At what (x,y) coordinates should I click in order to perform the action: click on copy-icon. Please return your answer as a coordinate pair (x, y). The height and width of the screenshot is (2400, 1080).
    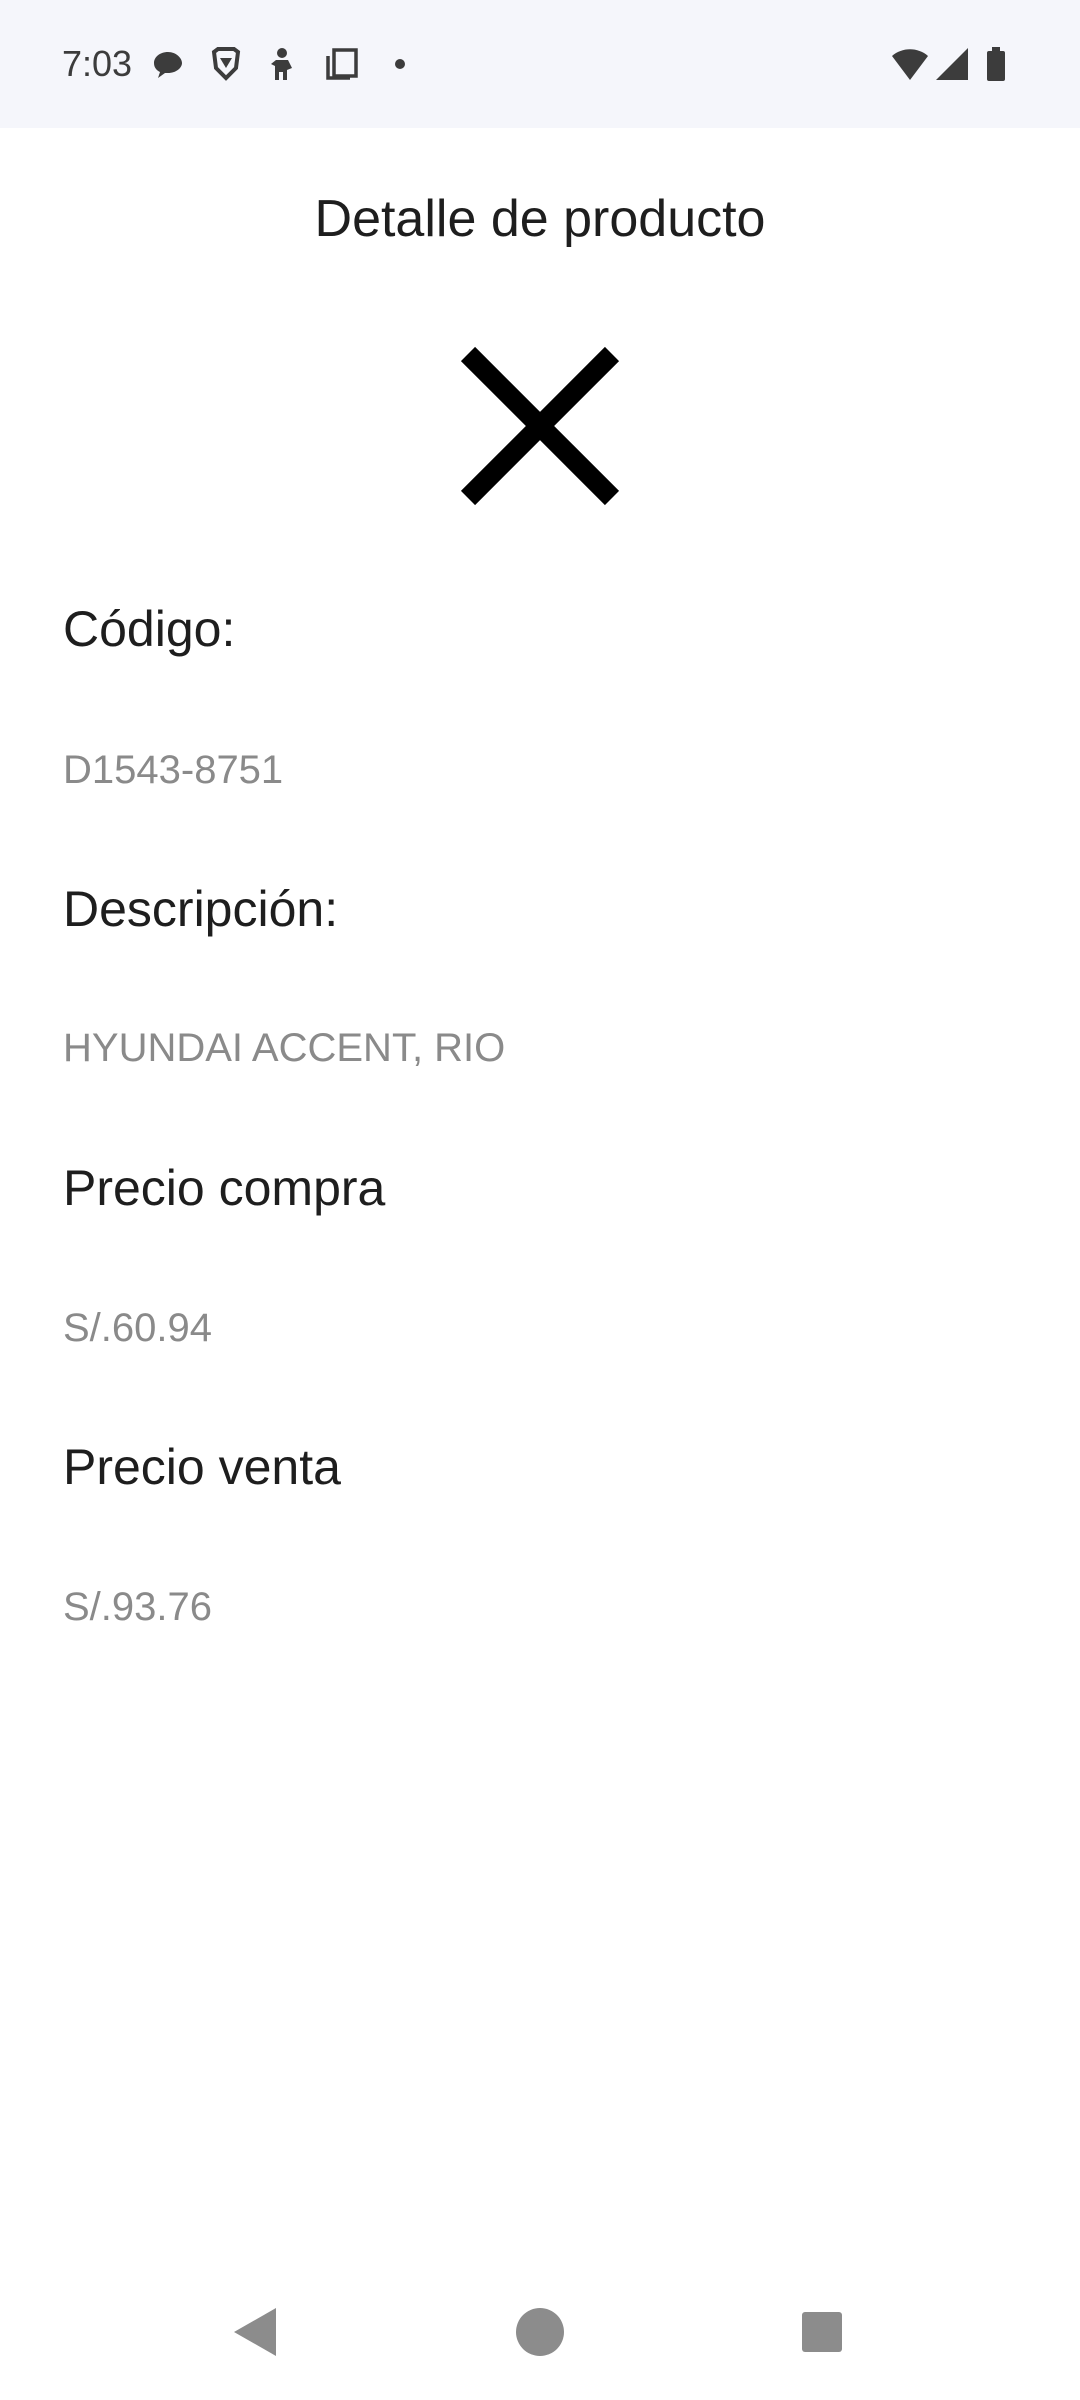
    Looking at the image, I should click on (342, 64).